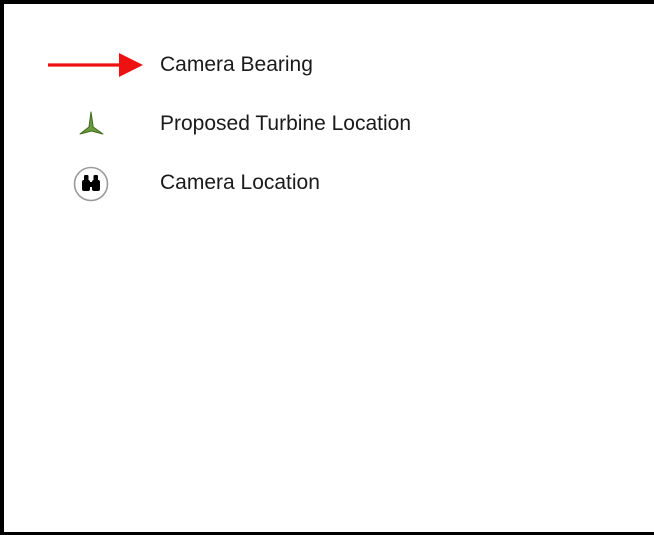 The width and height of the screenshot is (654, 535). What do you see at coordinates (324, 183) in the screenshot?
I see `legend-item-camera-location: Camera Location` at bounding box center [324, 183].